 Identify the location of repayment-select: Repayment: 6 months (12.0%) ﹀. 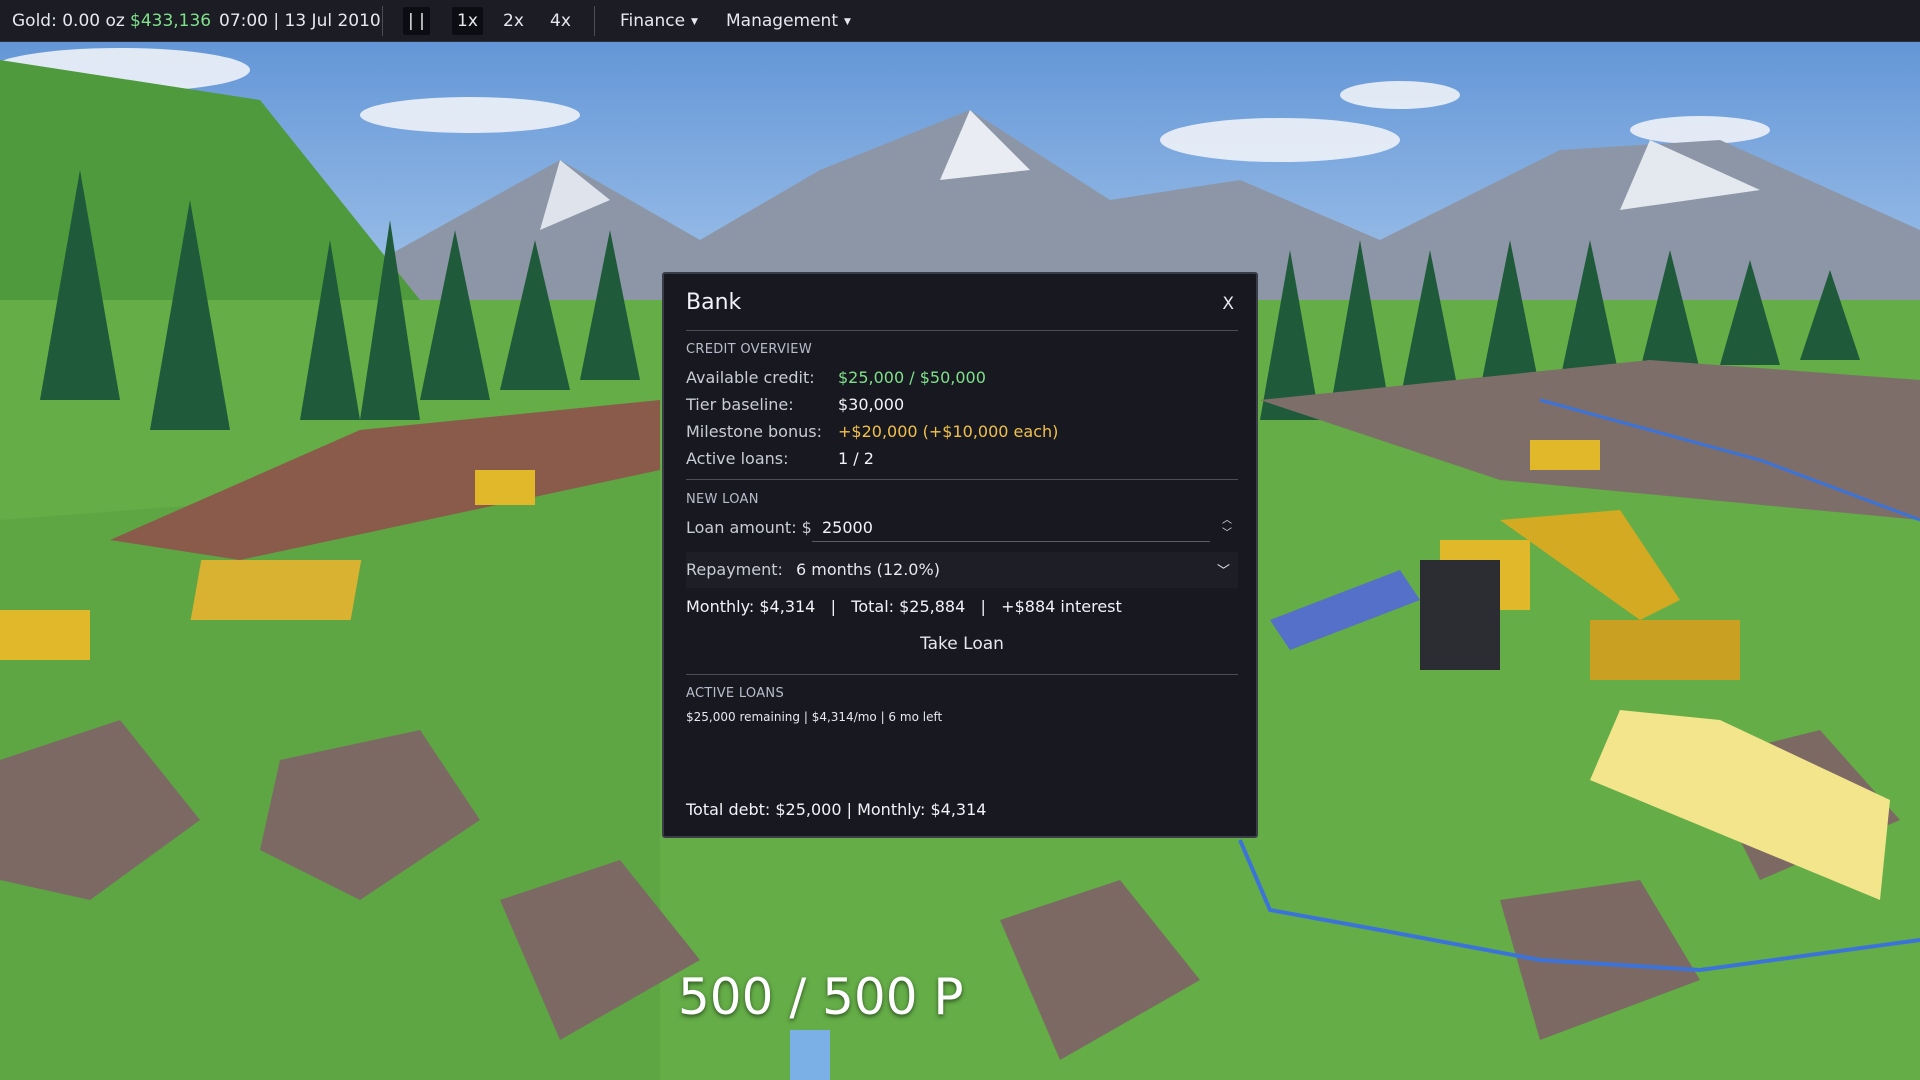
(962, 570).